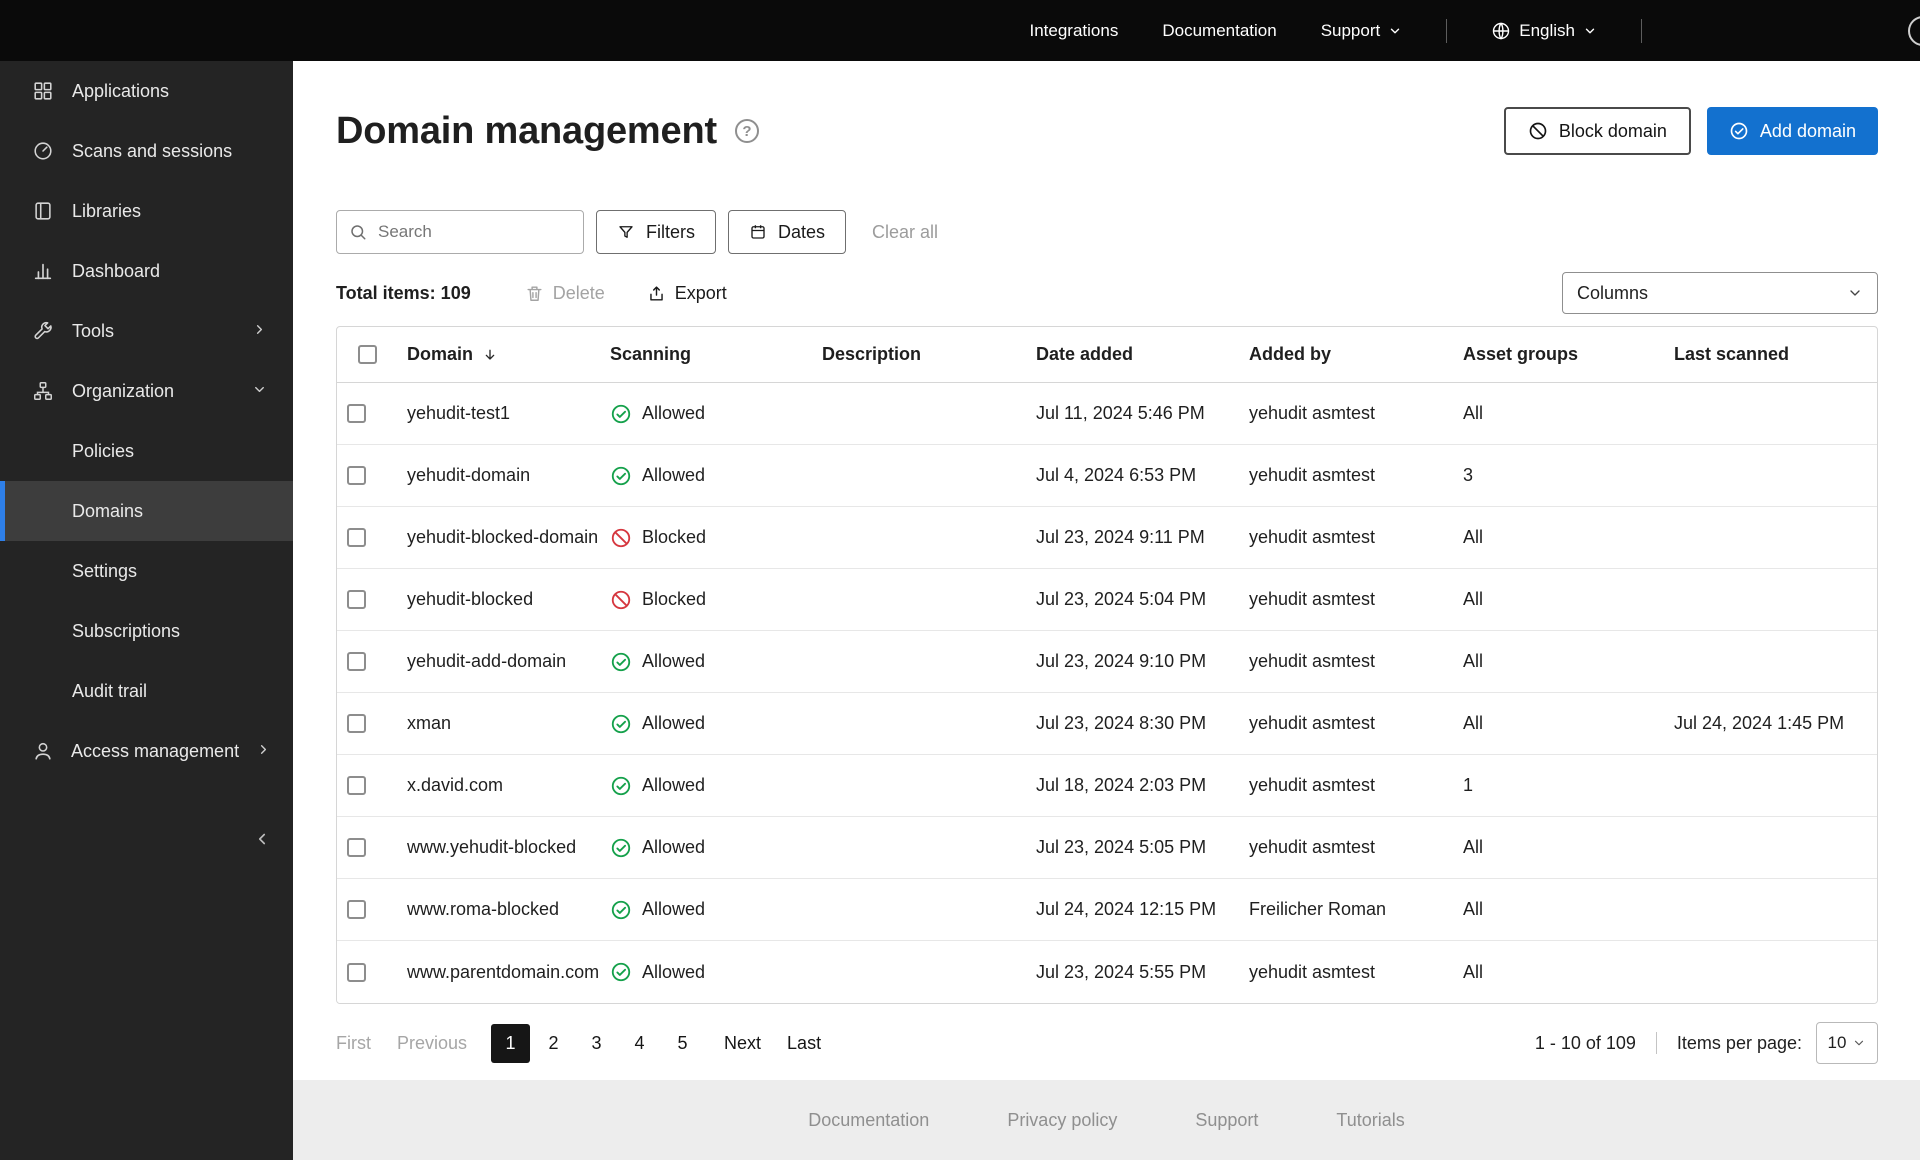 This screenshot has height=1160, width=1920. I want to click on filters-label: Filters, so click(670, 231).